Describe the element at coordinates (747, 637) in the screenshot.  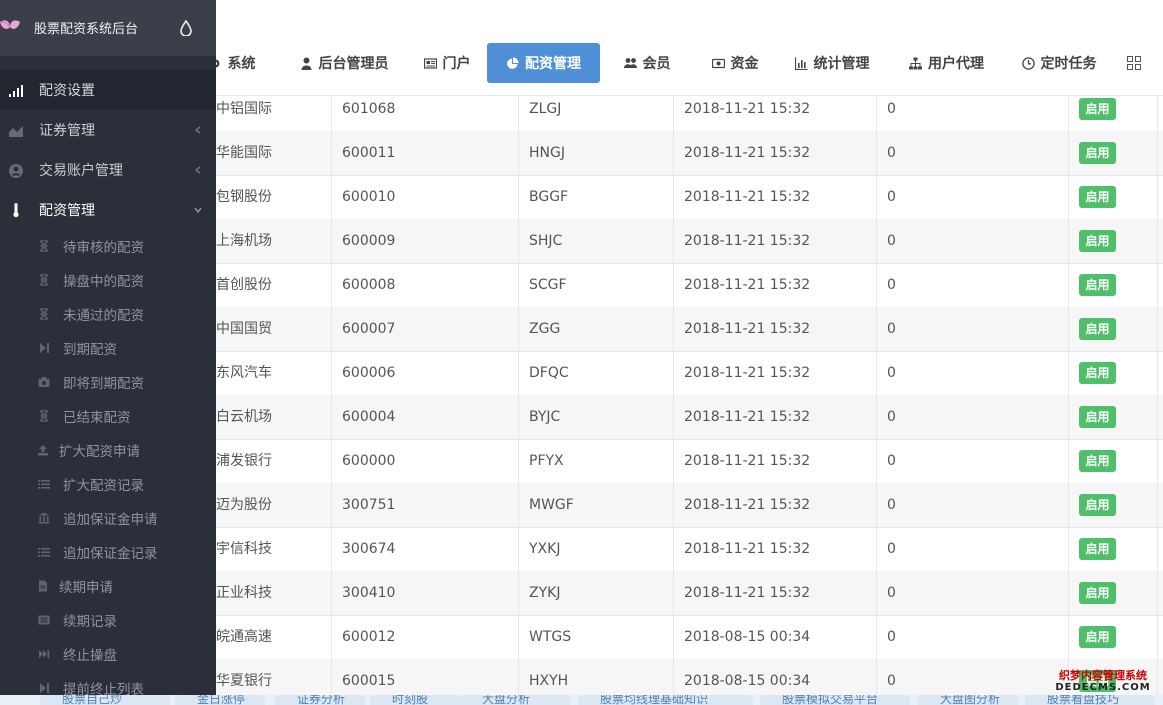
I see `created-time: 2018-08-15 00:34` at that location.